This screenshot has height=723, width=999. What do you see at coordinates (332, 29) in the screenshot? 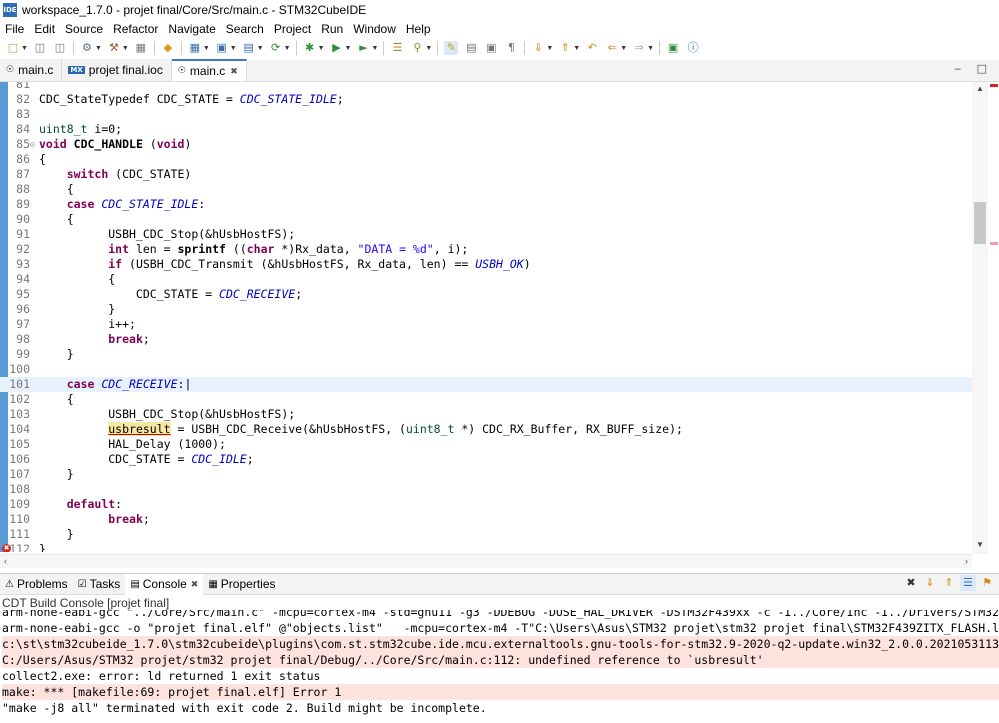
I see `menu-run: Run` at bounding box center [332, 29].